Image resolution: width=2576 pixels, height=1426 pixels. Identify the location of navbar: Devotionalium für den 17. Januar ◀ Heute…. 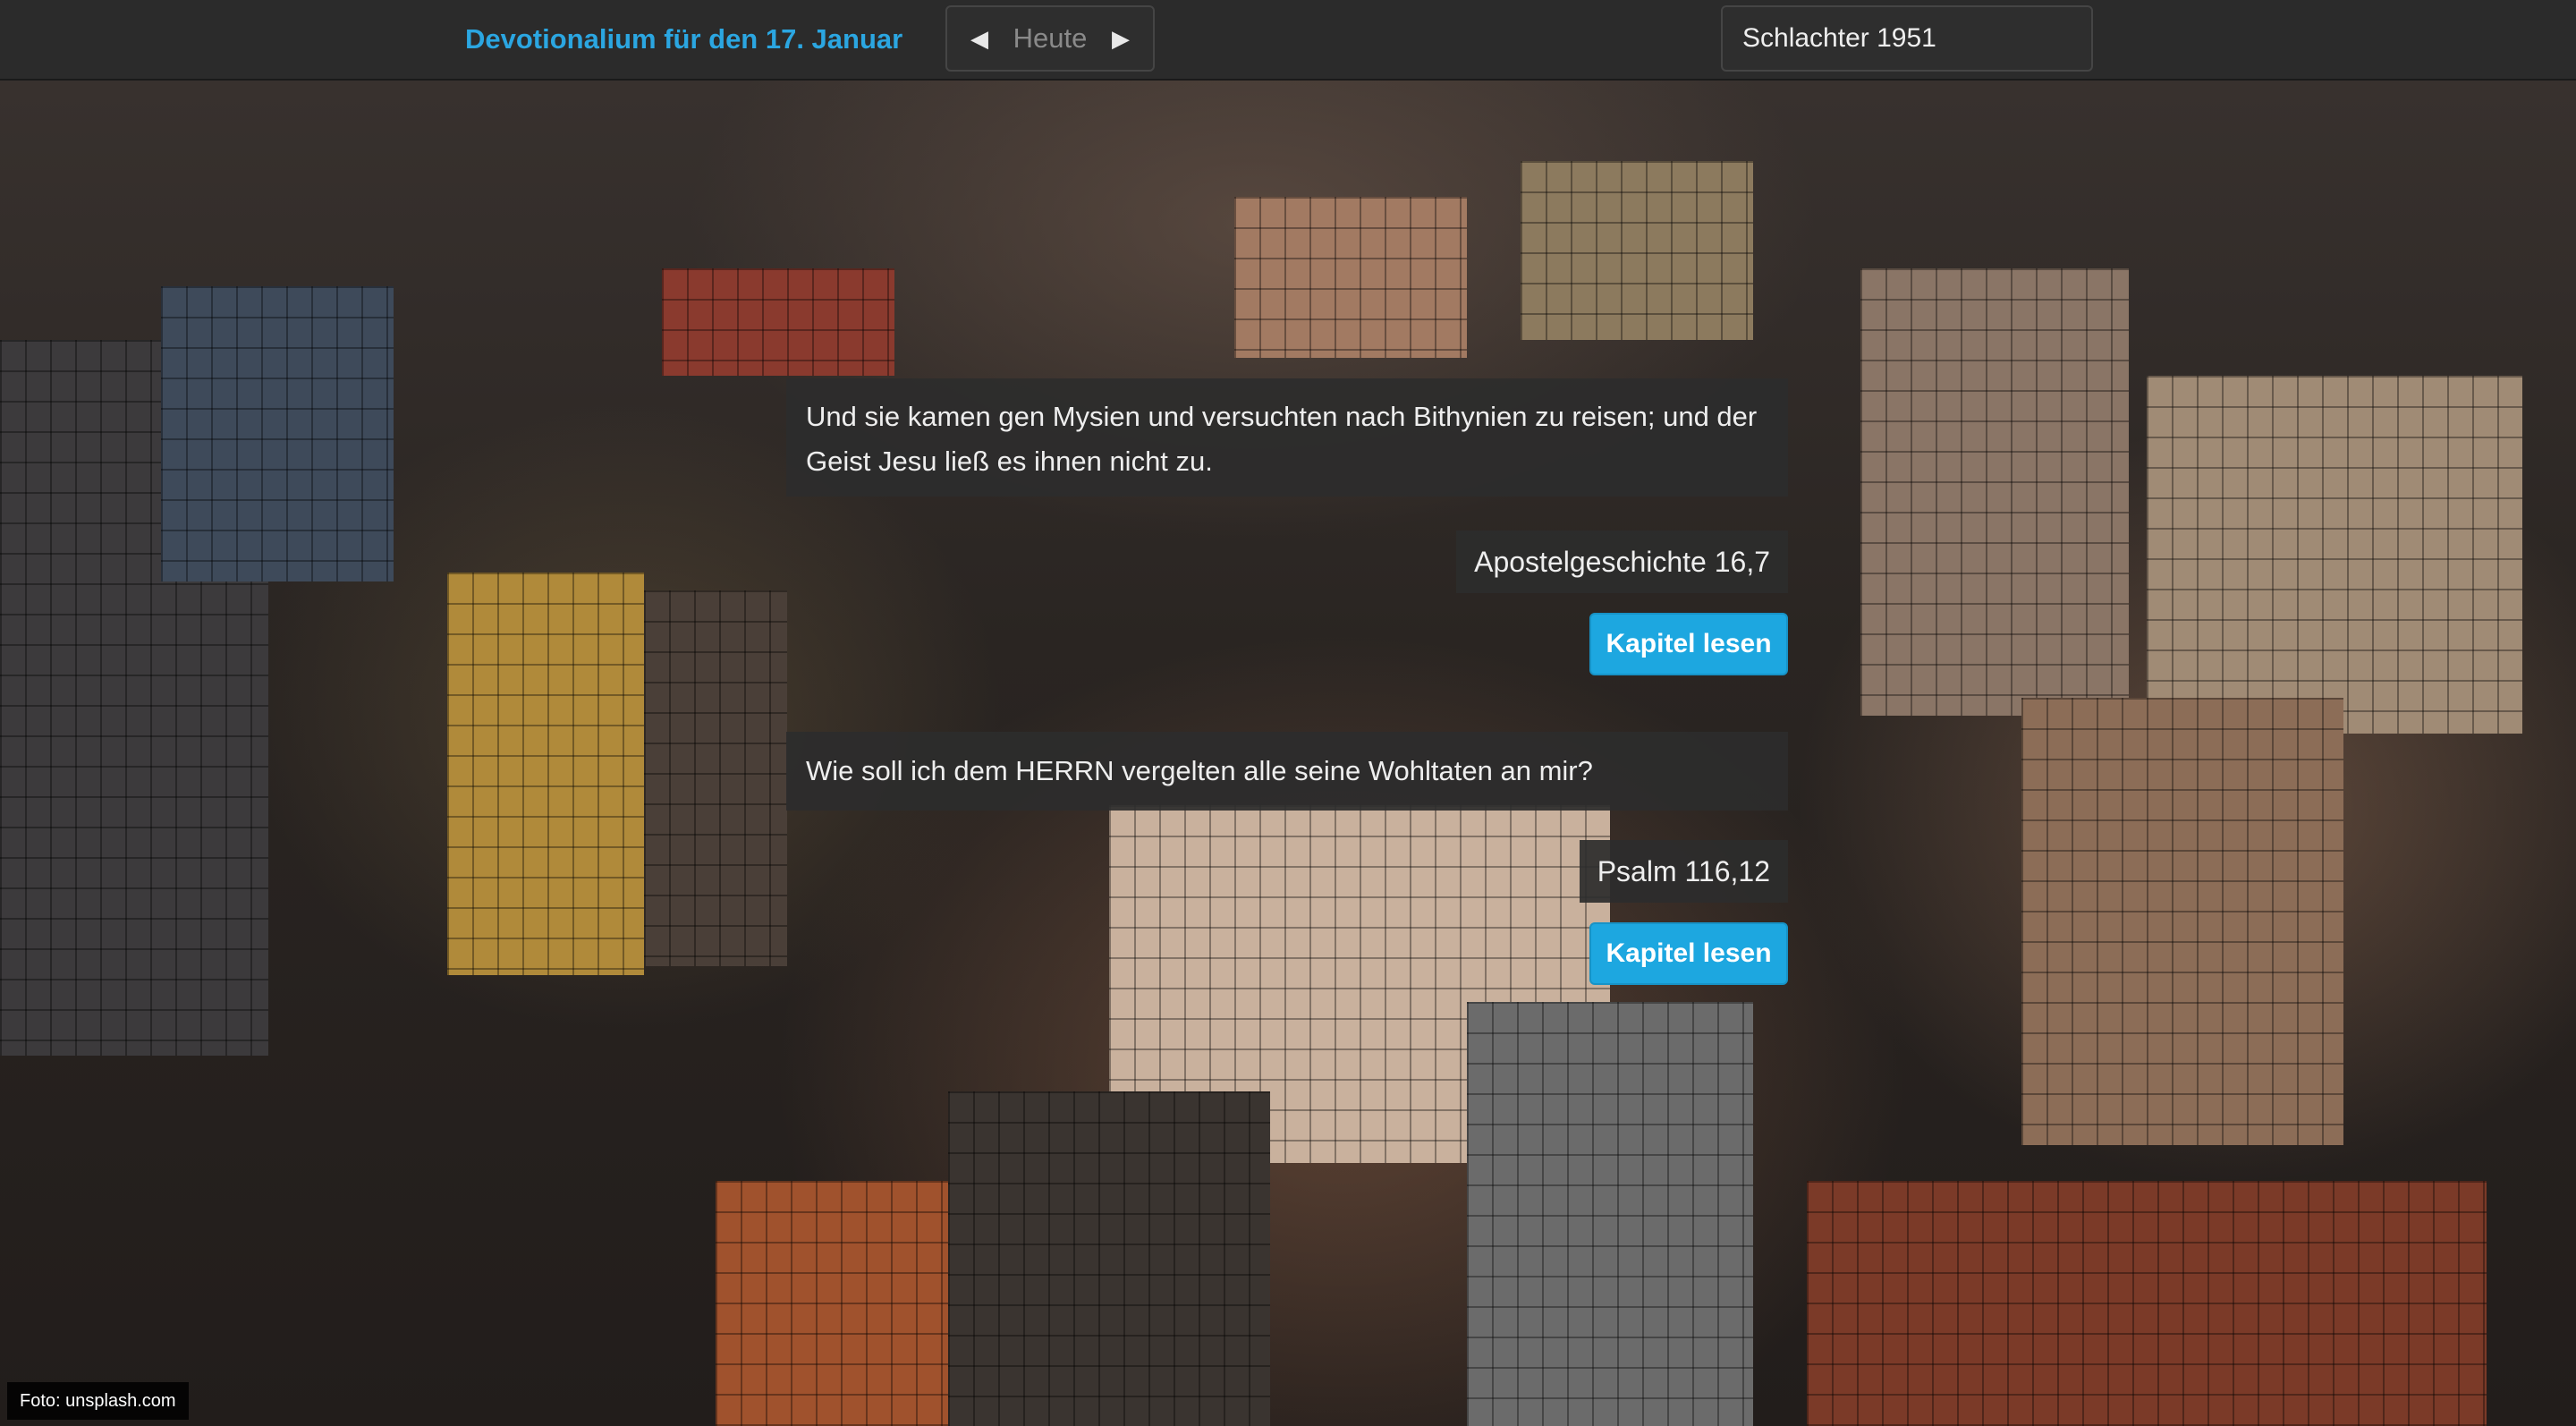
(1288, 41).